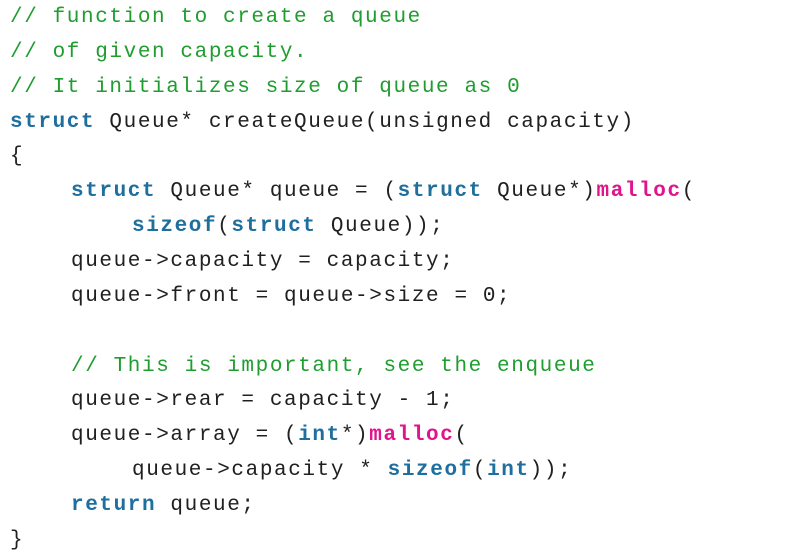 This screenshot has width=787, height=558. What do you see at coordinates (185, 436) in the screenshot?
I see `code-token-plain: queue->array = (` at bounding box center [185, 436].